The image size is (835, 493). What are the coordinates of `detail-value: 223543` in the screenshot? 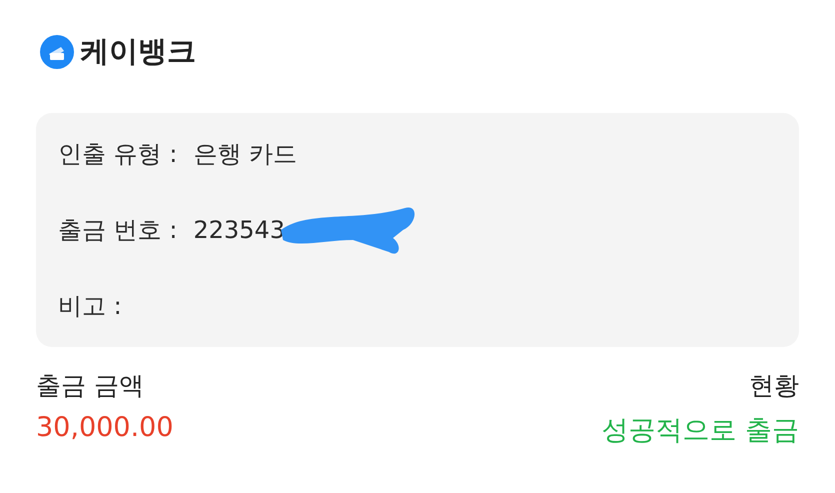 It's located at (239, 230).